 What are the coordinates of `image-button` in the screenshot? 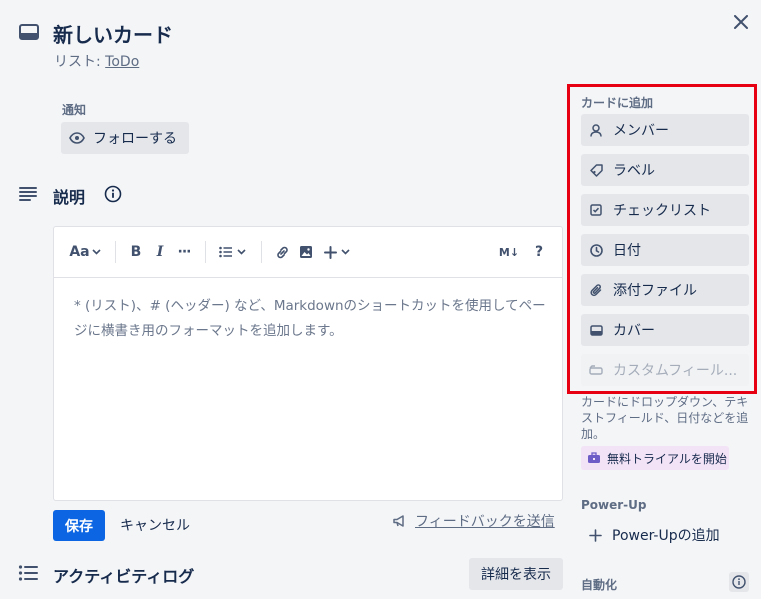 It's located at (306, 252).